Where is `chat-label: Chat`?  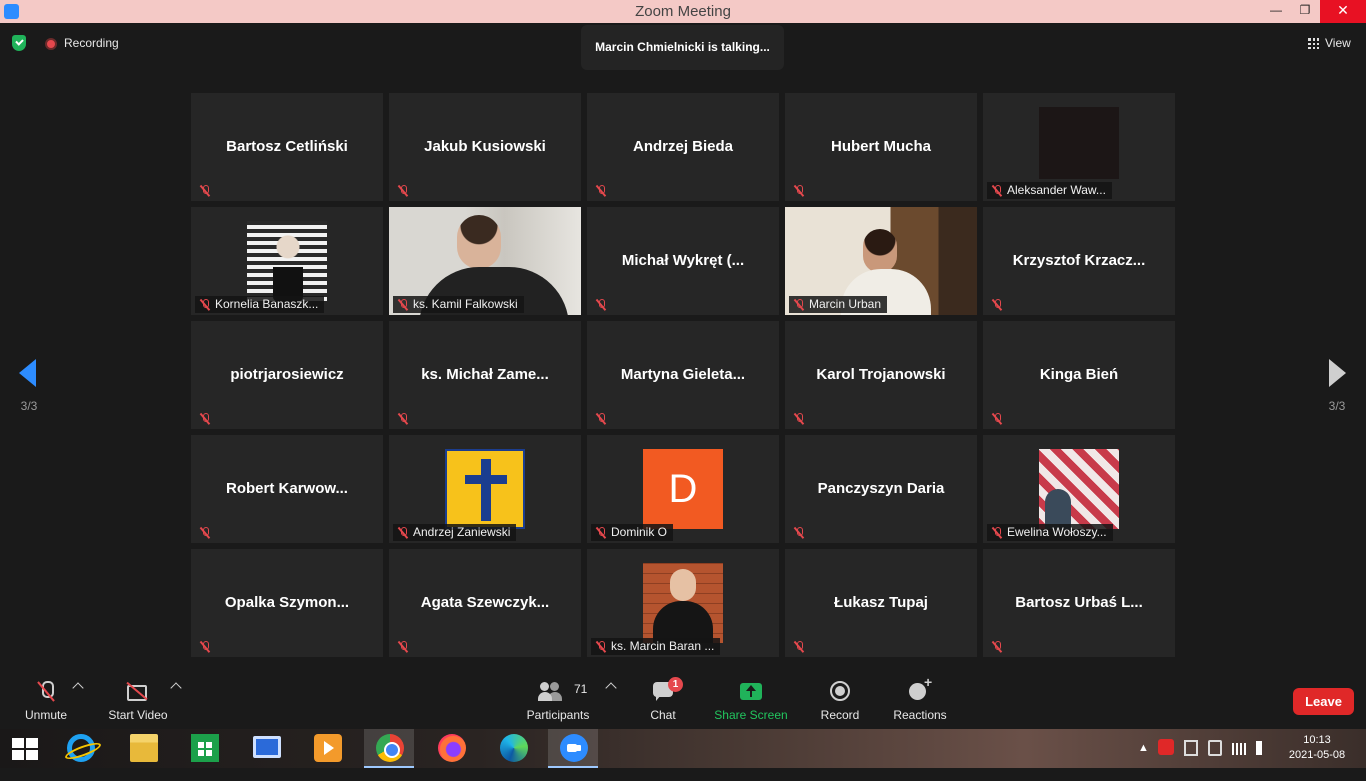
chat-label: Chat is located at coordinates (663, 715).